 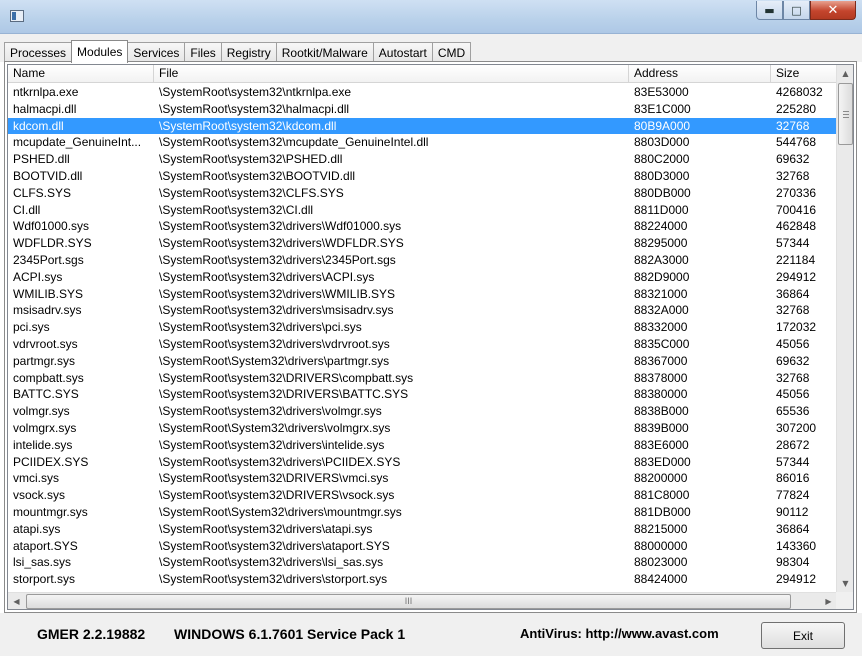 What do you see at coordinates (796, 427) in the screenshot?
I see `module-size: 307200` at bounding box center [796, 427].